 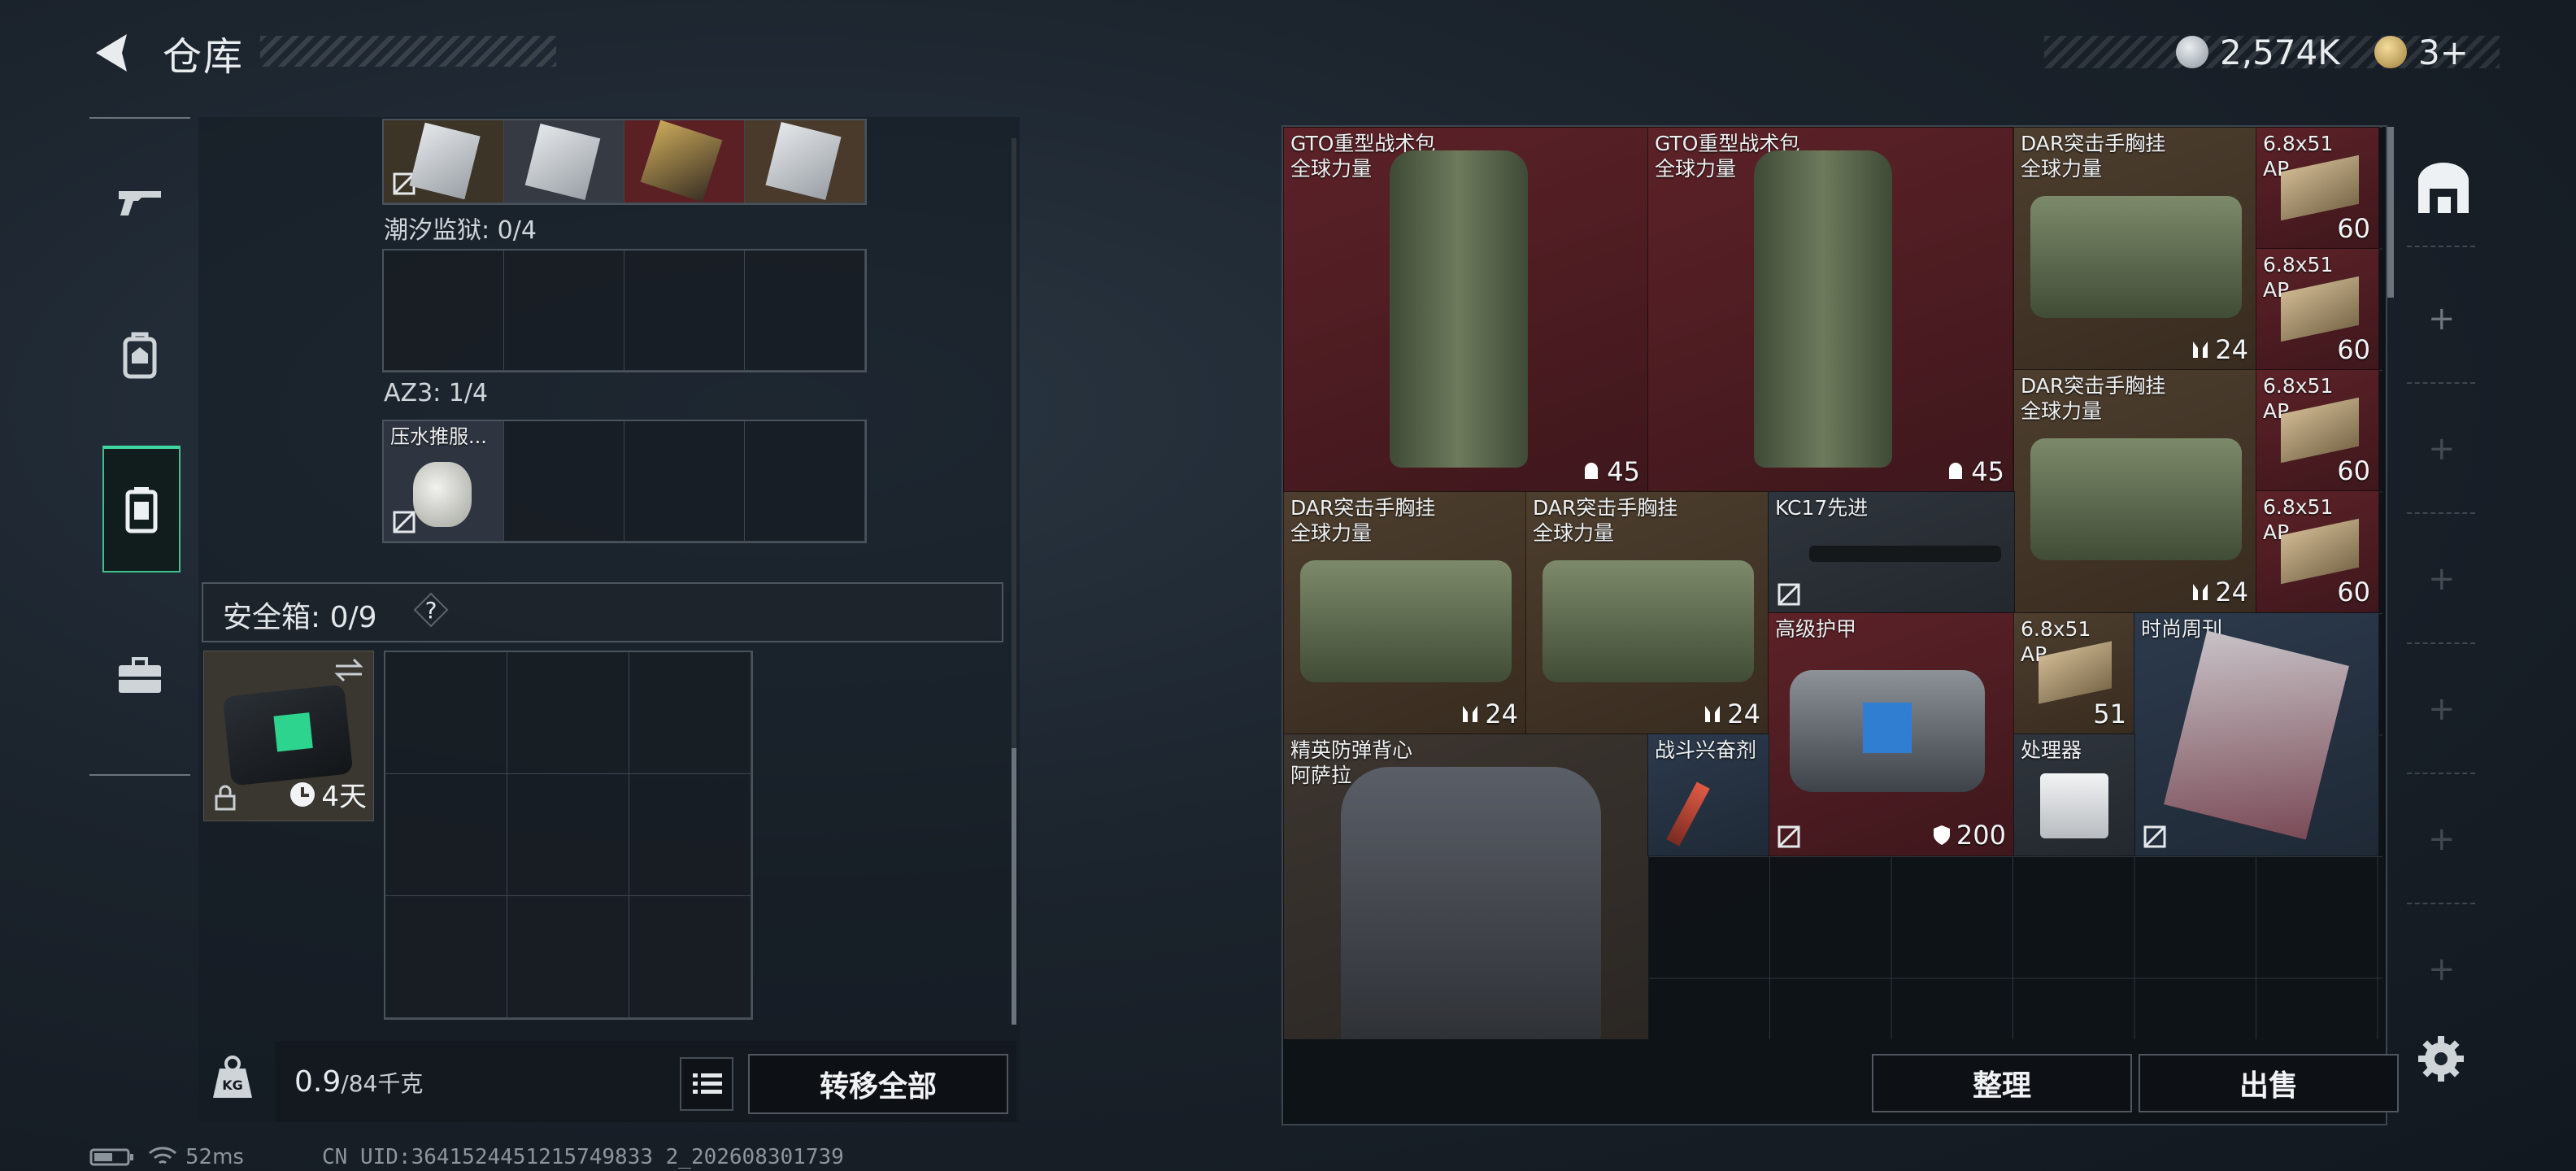 What do you see at coordinates (2317, 189) in the screenshot?
I see `item-ammo-1: 6.8x51 AP 60` at bounding box center [2317, 189].